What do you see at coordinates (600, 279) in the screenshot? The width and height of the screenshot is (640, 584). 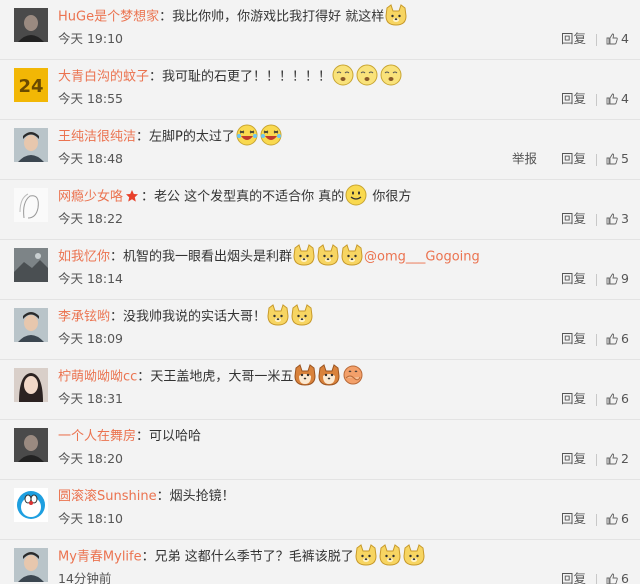 I see `comment-actions: 回复 9` at bounding box center [600, 279].